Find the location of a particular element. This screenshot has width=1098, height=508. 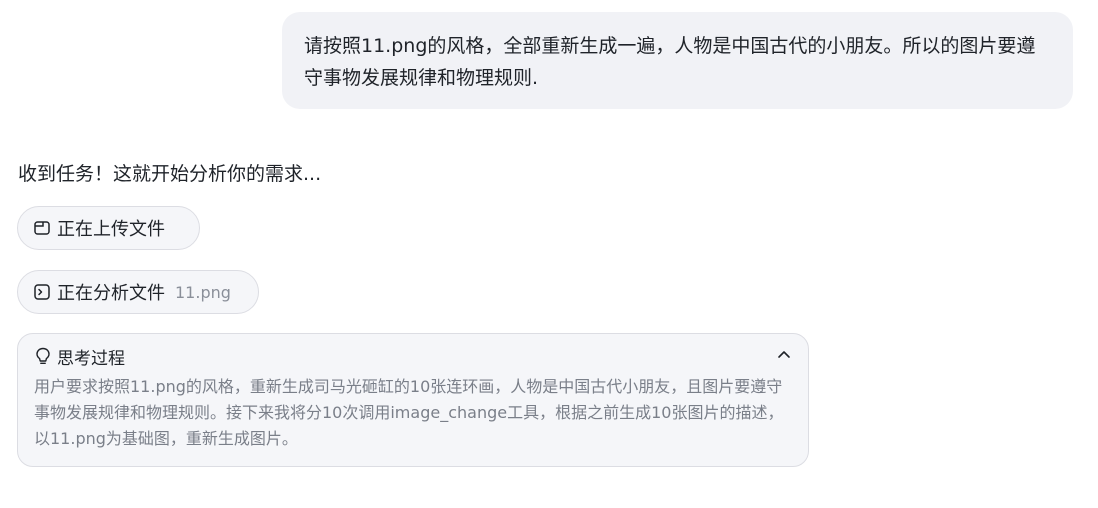

thinking-title: 思考过程 is located at coordinates (91, 358).